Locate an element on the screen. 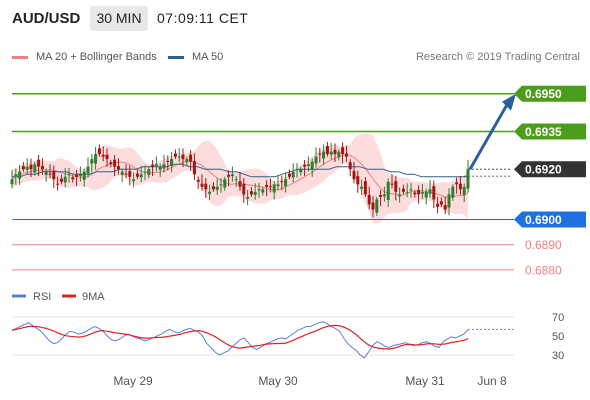  legend-ma50: MA 50 is located at coordinates (195, 57).